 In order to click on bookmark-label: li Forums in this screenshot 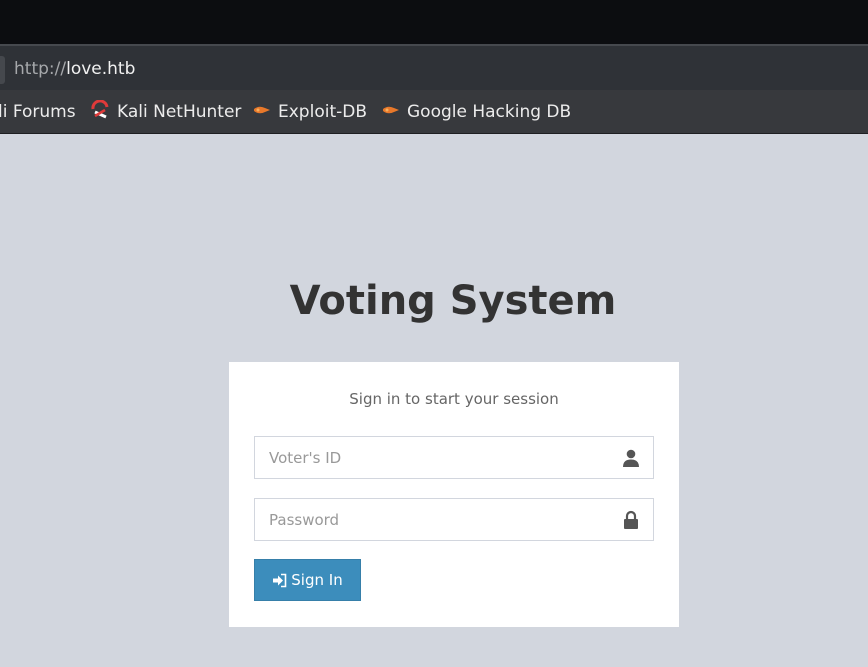, I will do `click(38, 112)`.